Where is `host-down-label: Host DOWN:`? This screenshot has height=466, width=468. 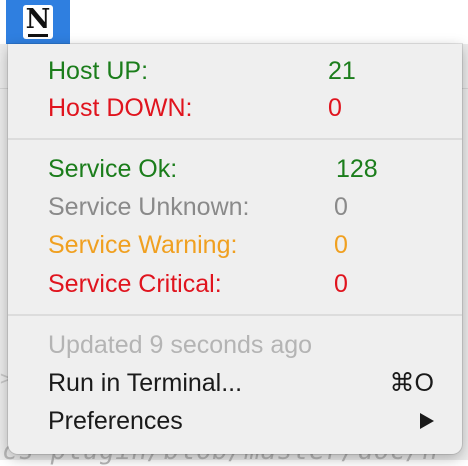
host-down-label: Host DOWN: is located at coordinates (120, 108).